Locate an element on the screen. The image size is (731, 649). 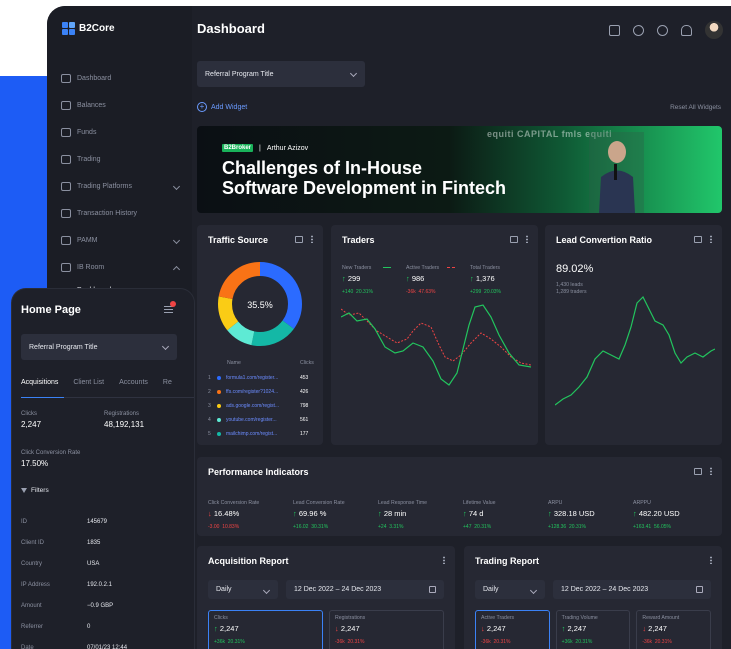
table-row: 1 formula1.com/register... 453 is located at coordinates (263, 382).